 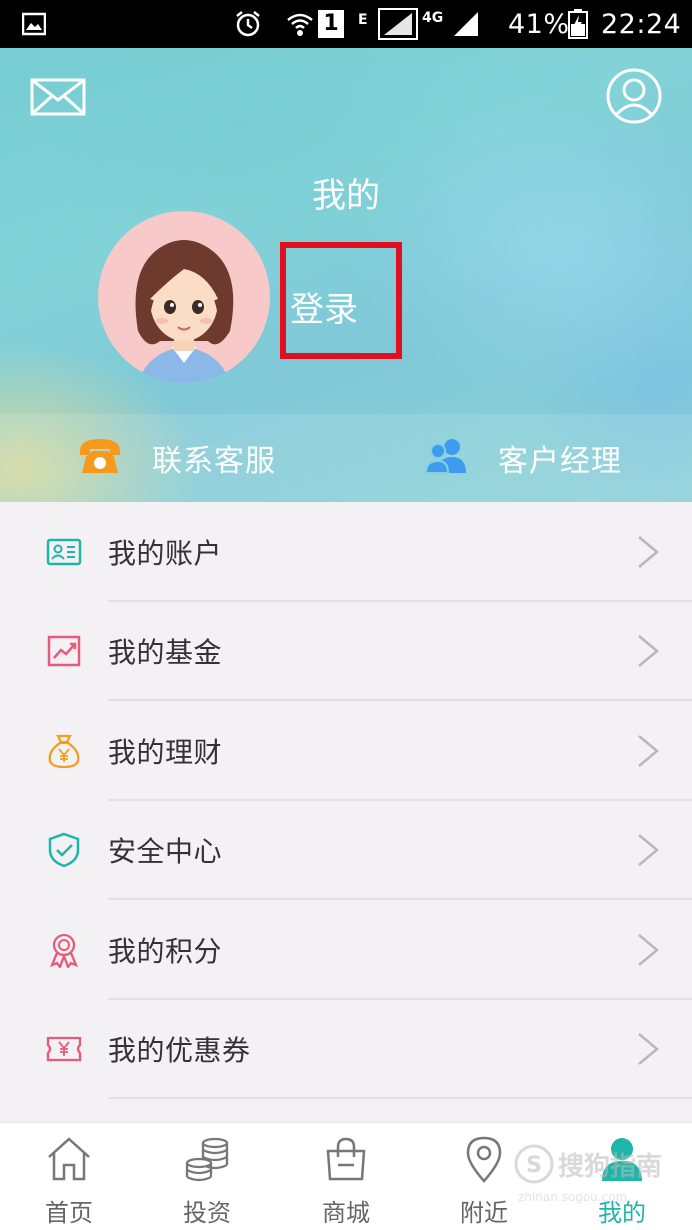 What do you see at coordinates (539, 24) in the screenshot?
I see `battery-percent: 41%` at bounding box center [539, 24].